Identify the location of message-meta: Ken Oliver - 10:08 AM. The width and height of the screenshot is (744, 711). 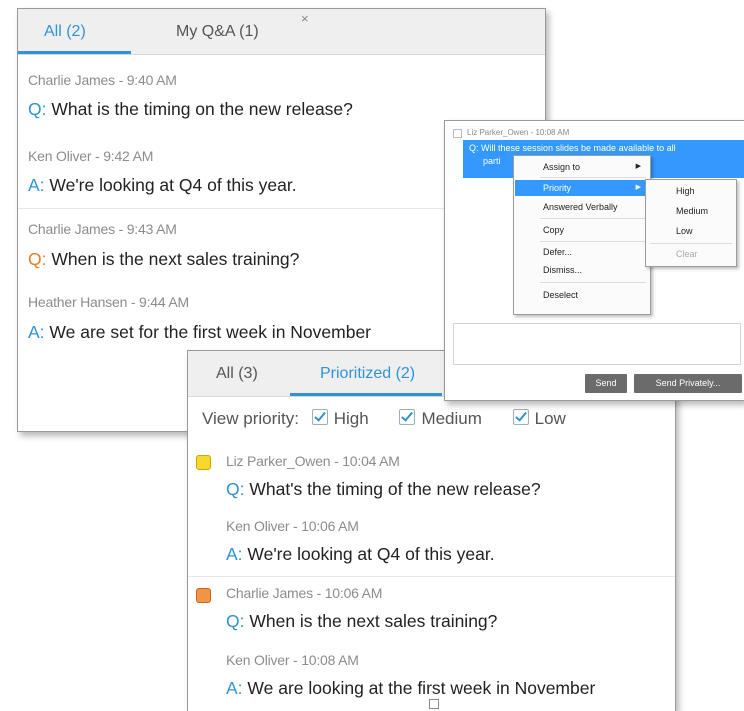
(292, 660).